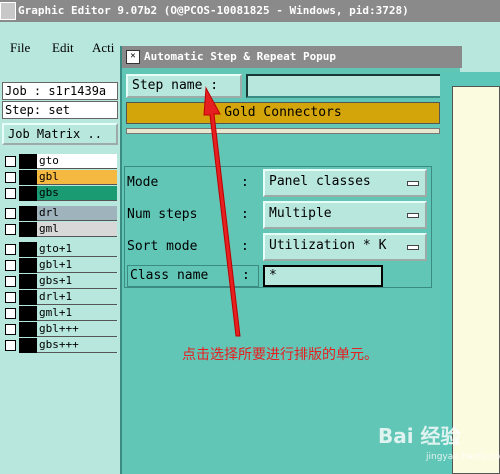 This screenshot has height=474, width=500. I want to click on watermark: Bai 经验, so click(419, 436).